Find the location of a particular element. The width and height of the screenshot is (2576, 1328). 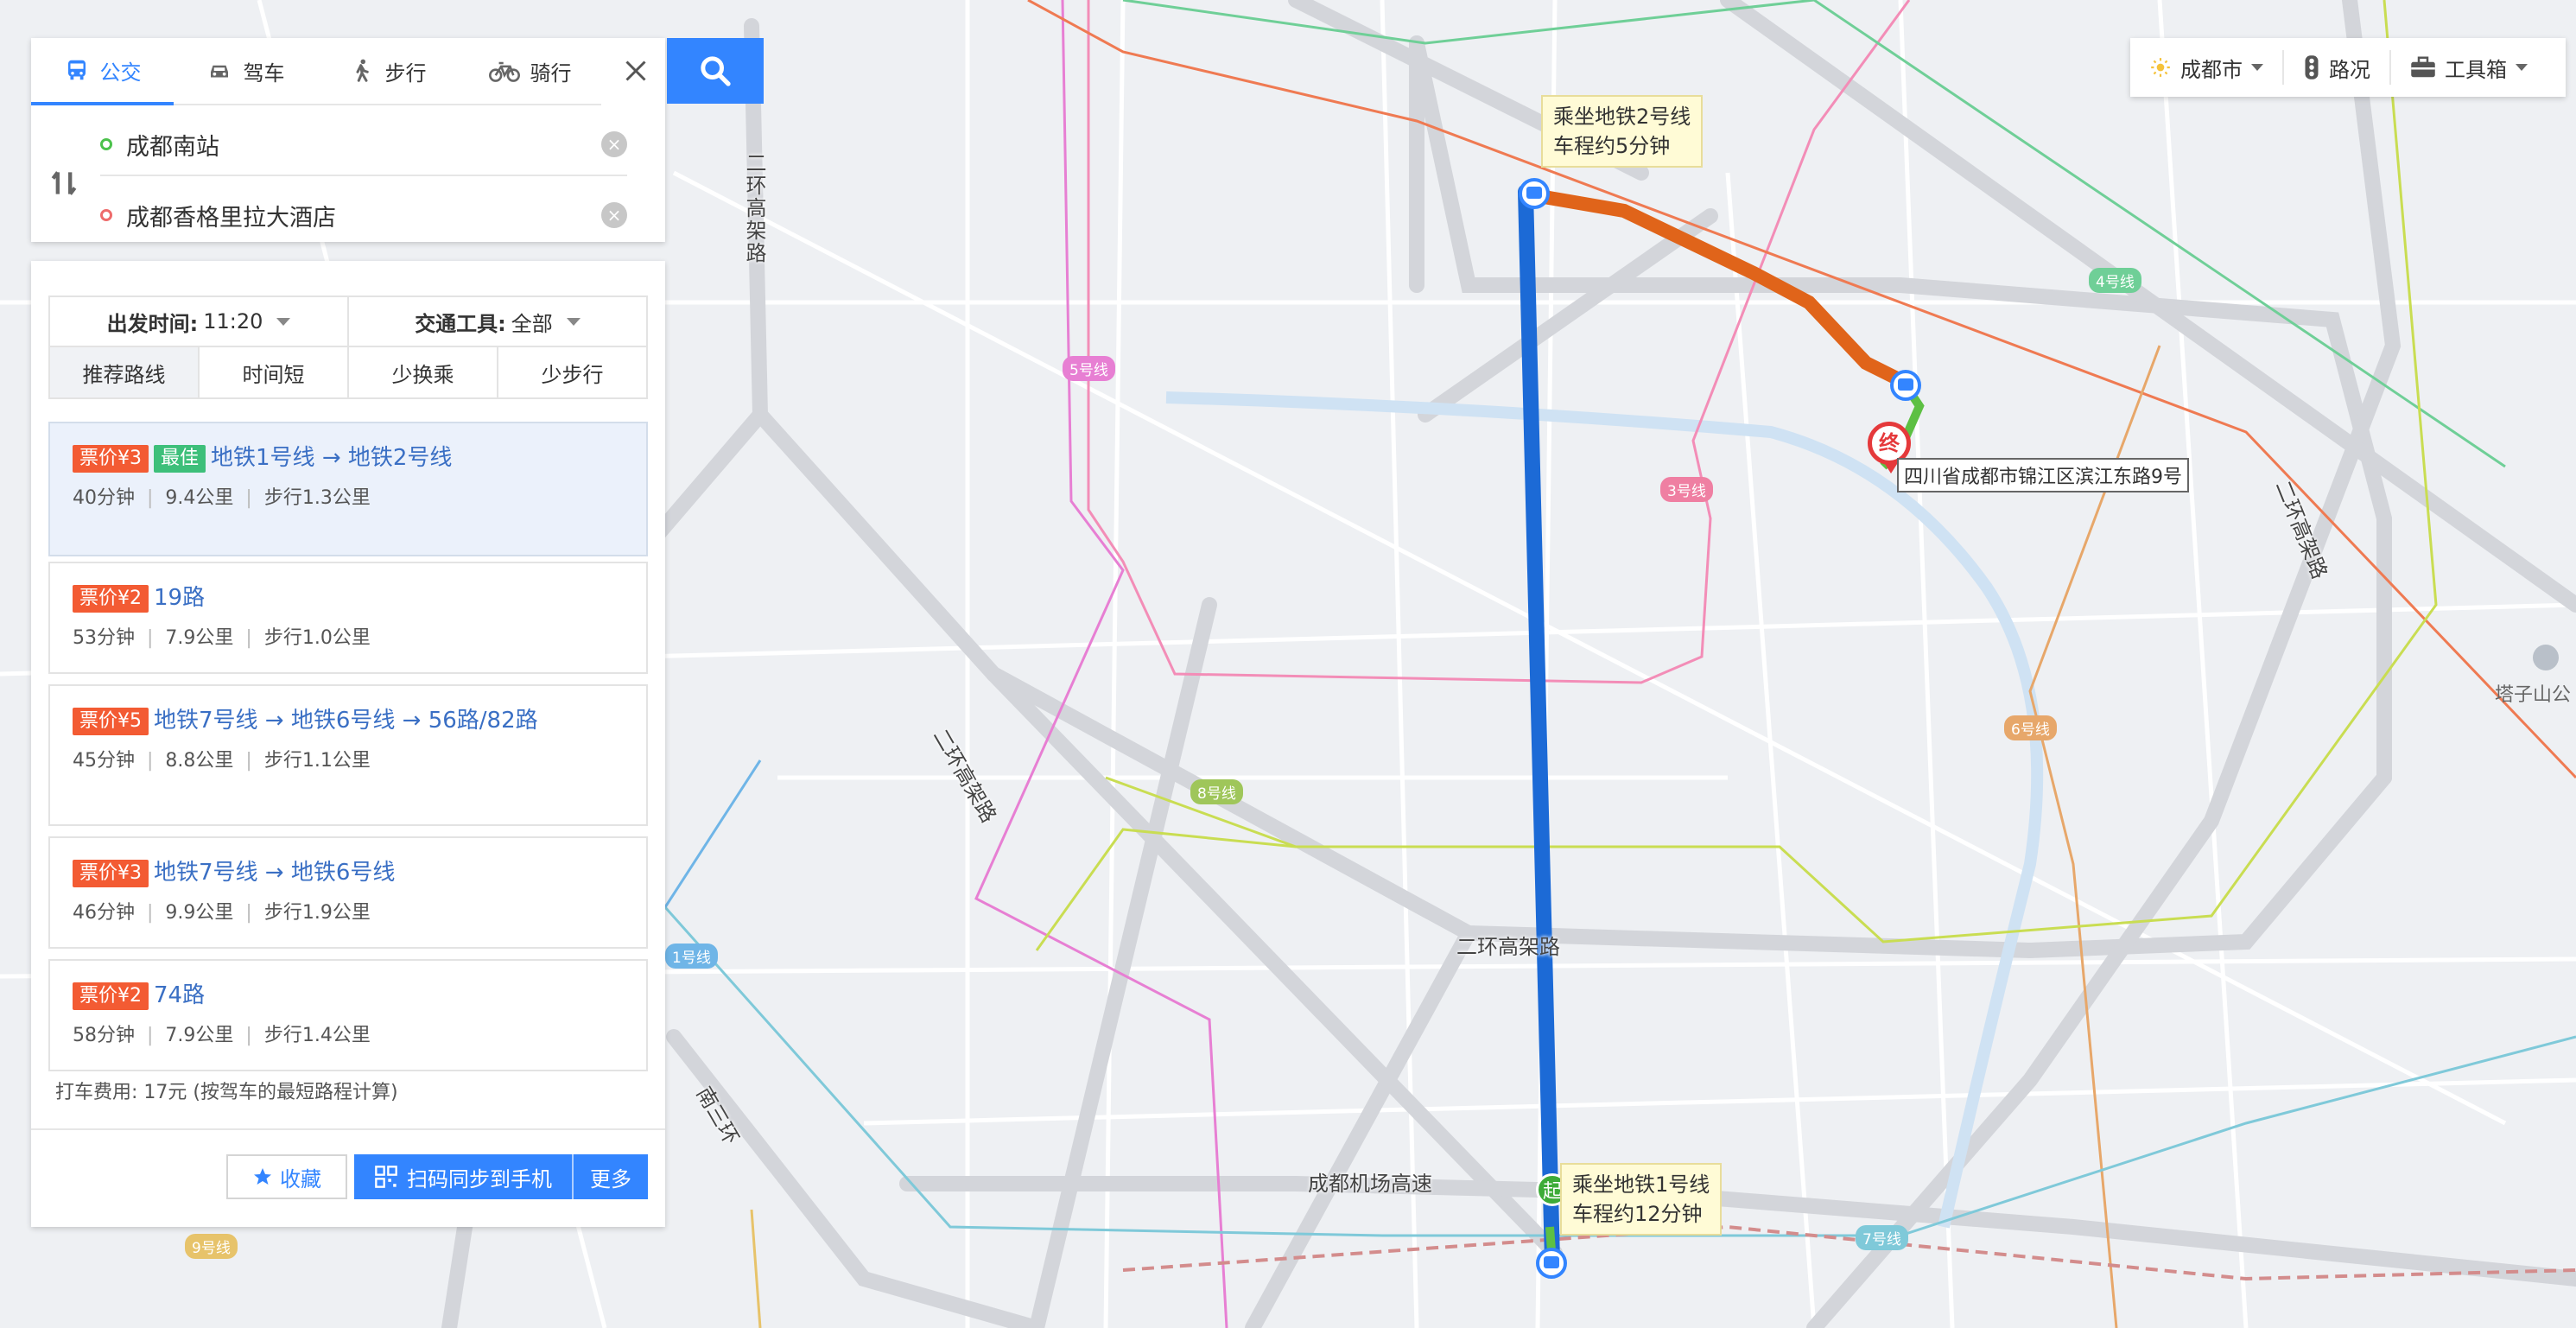

tab-bike: 骑行 is located at coordinates (530, 71).